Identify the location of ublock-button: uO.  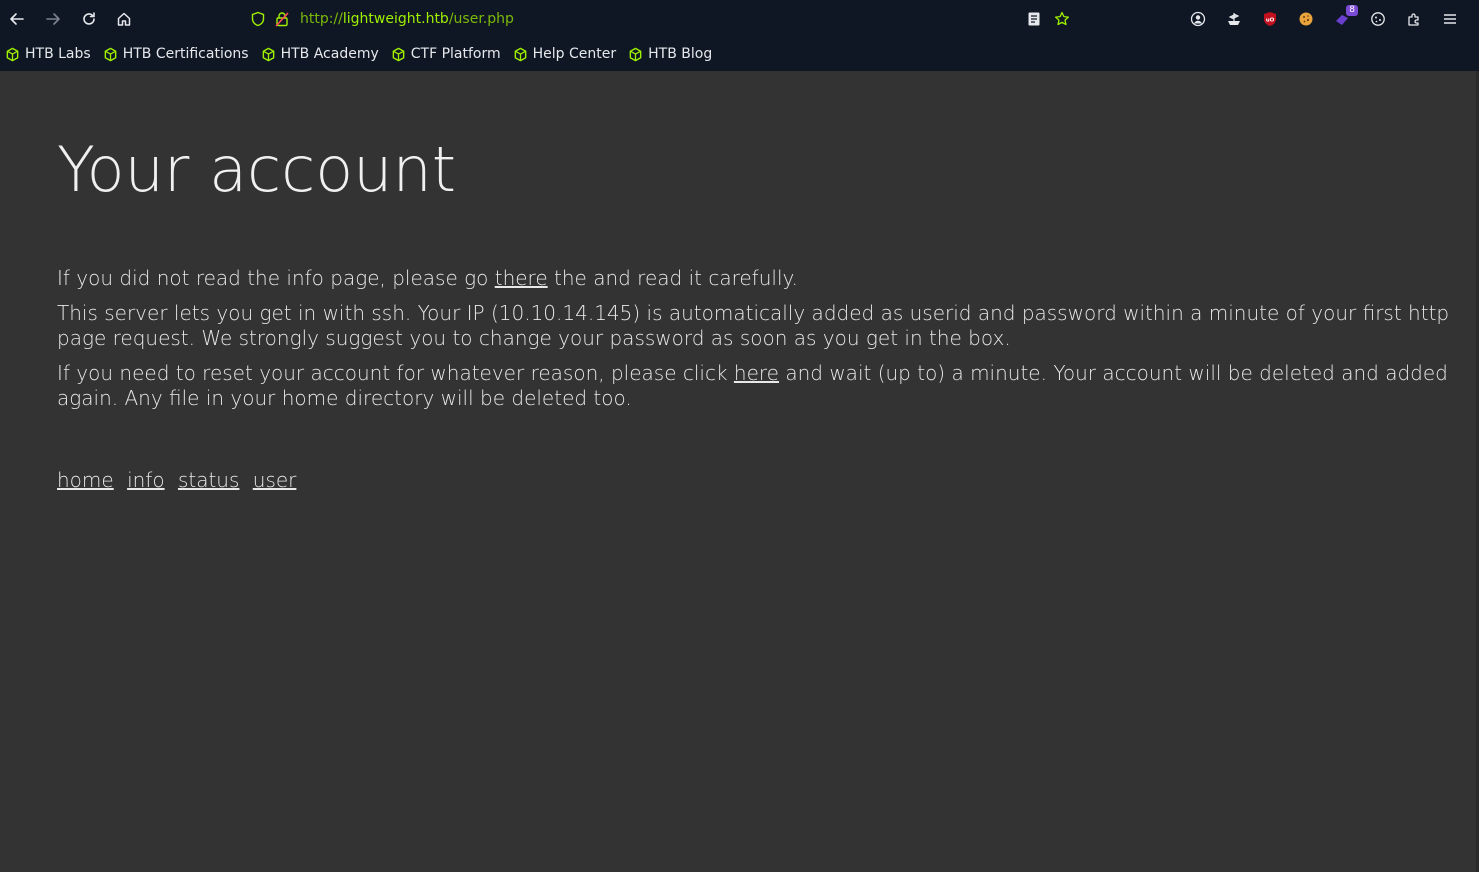
(1270, 19).